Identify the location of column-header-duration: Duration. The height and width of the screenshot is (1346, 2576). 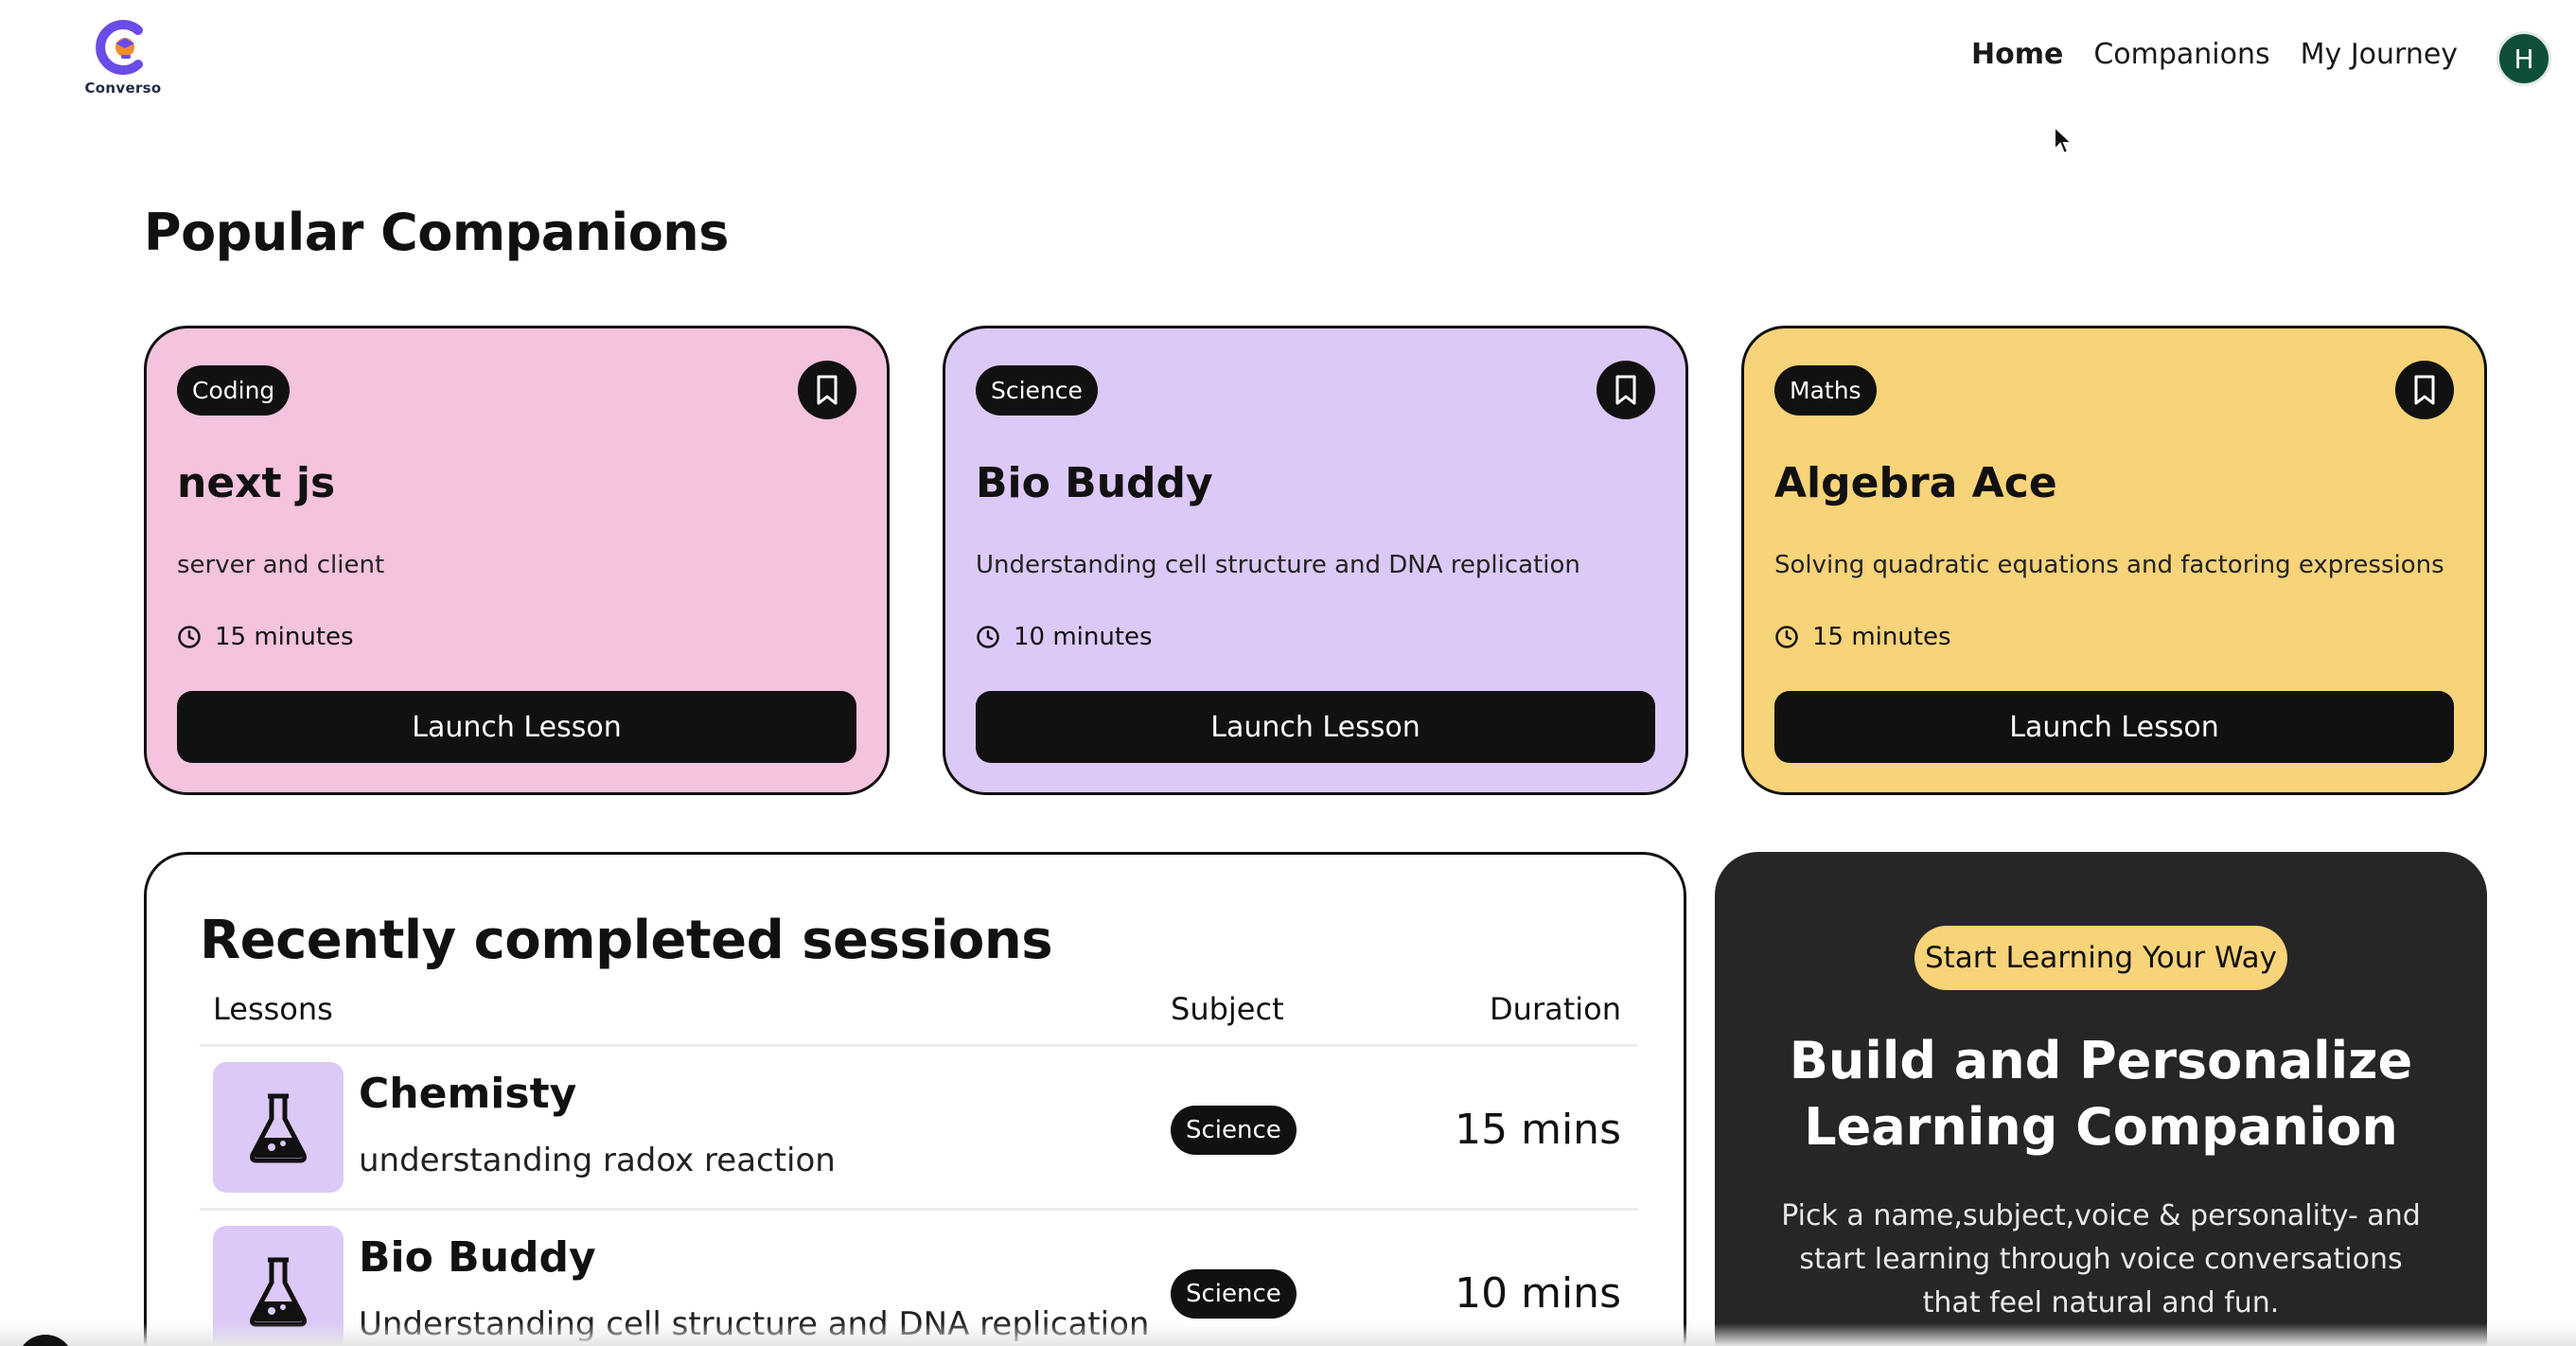
(1555, 1009).